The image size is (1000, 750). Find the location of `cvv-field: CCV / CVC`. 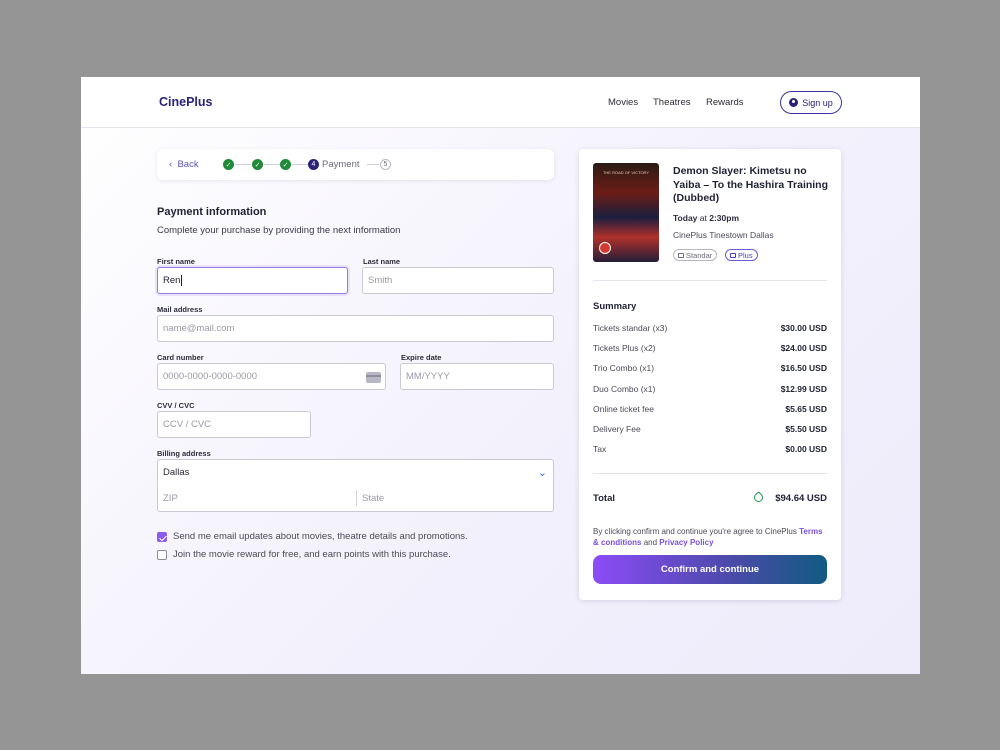

cvv-field: CCV / CVC is located at coordinates (234, 424).